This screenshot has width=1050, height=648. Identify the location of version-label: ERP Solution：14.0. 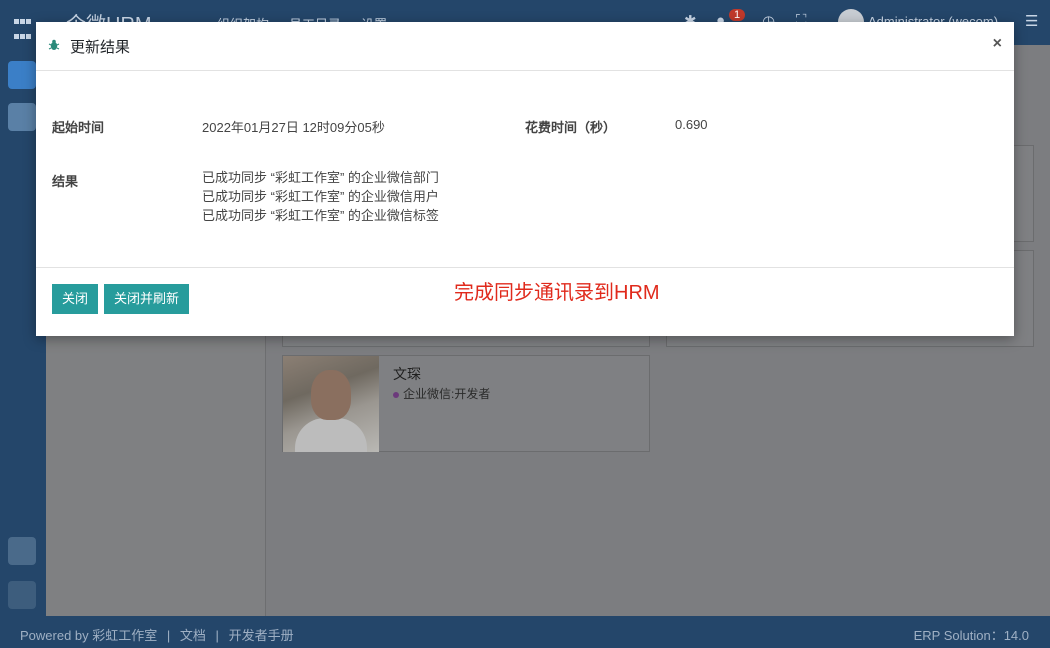
(971, 635).